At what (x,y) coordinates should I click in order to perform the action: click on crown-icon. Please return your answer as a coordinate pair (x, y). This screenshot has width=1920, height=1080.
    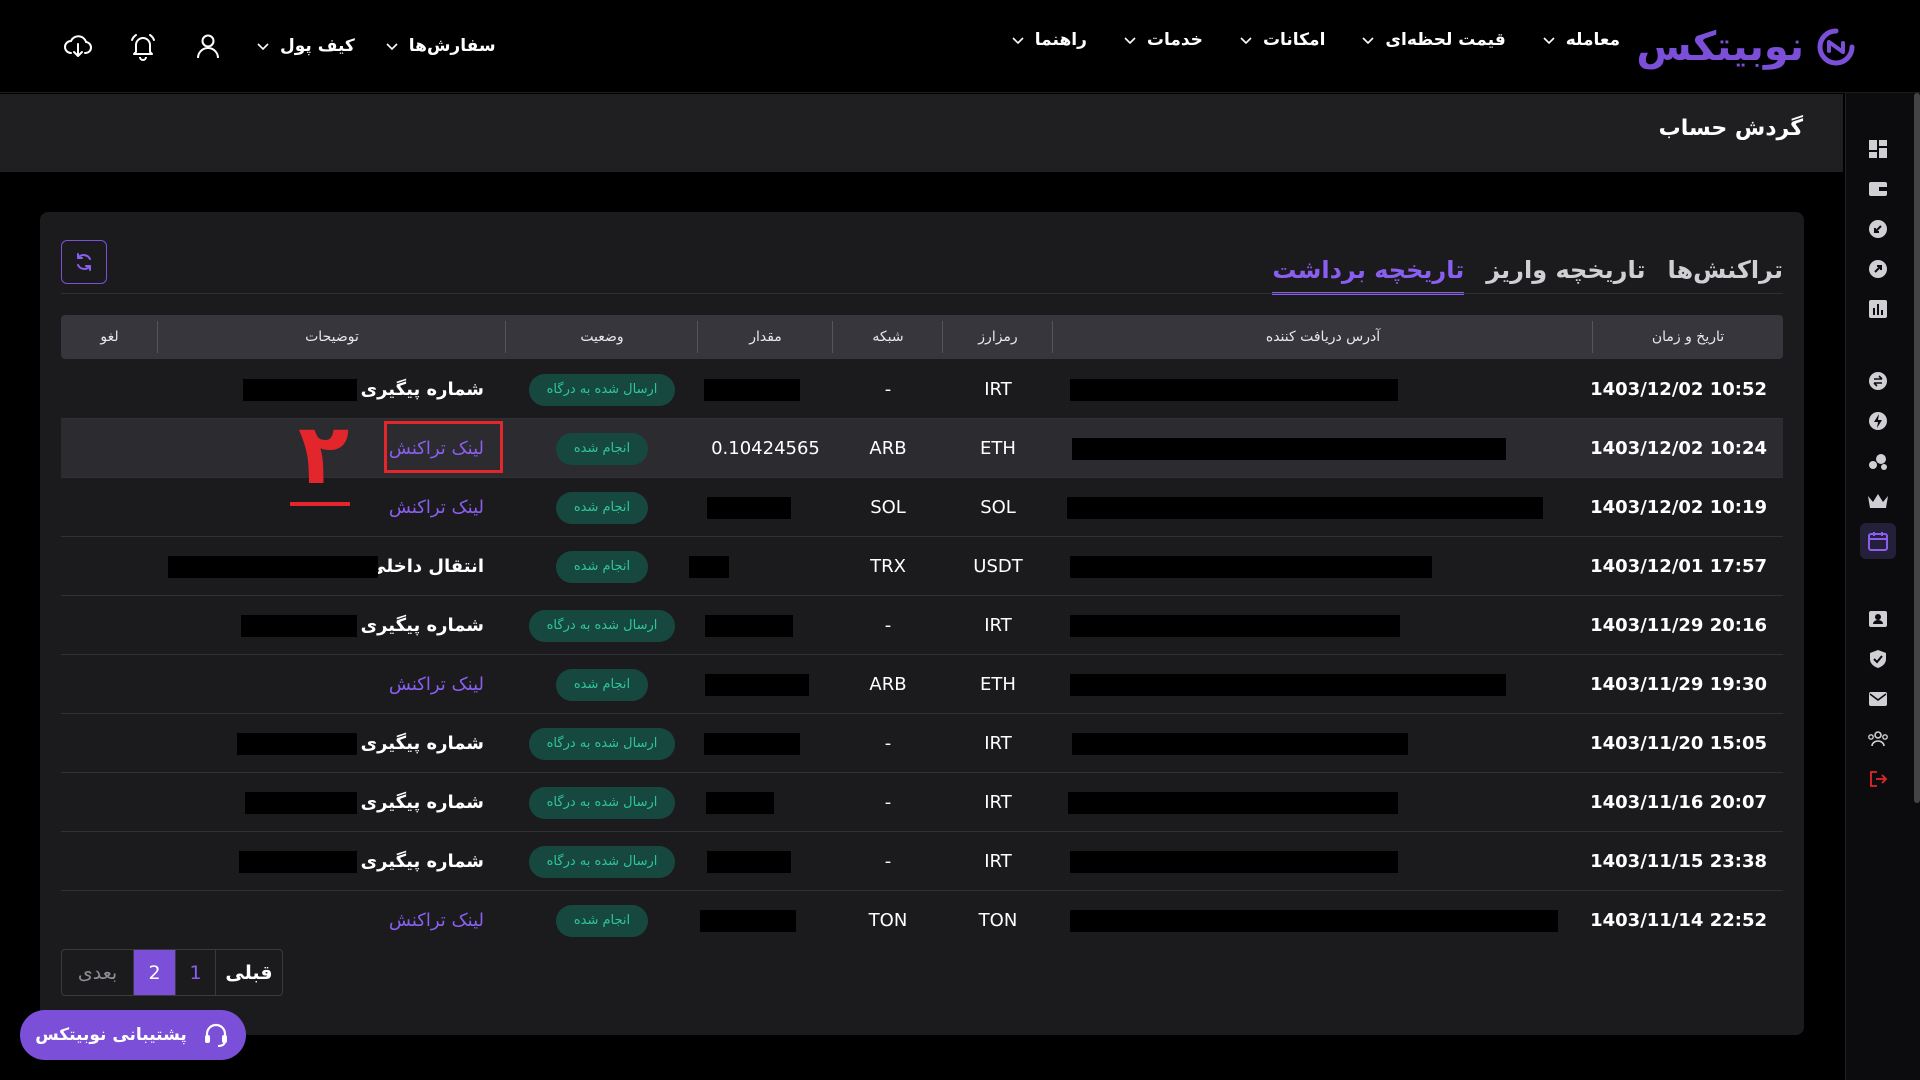
    Looking at the image, I should click on (1878, 501).